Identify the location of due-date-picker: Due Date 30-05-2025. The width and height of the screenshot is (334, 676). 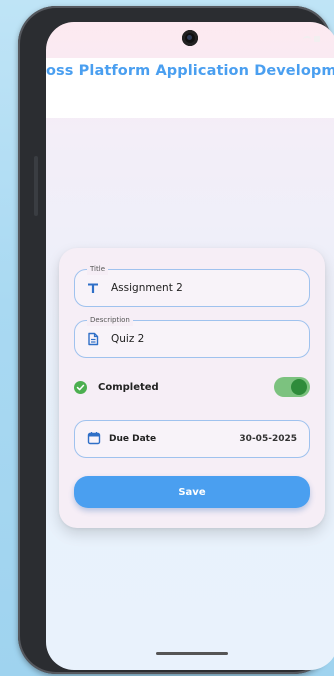
(192, 439).